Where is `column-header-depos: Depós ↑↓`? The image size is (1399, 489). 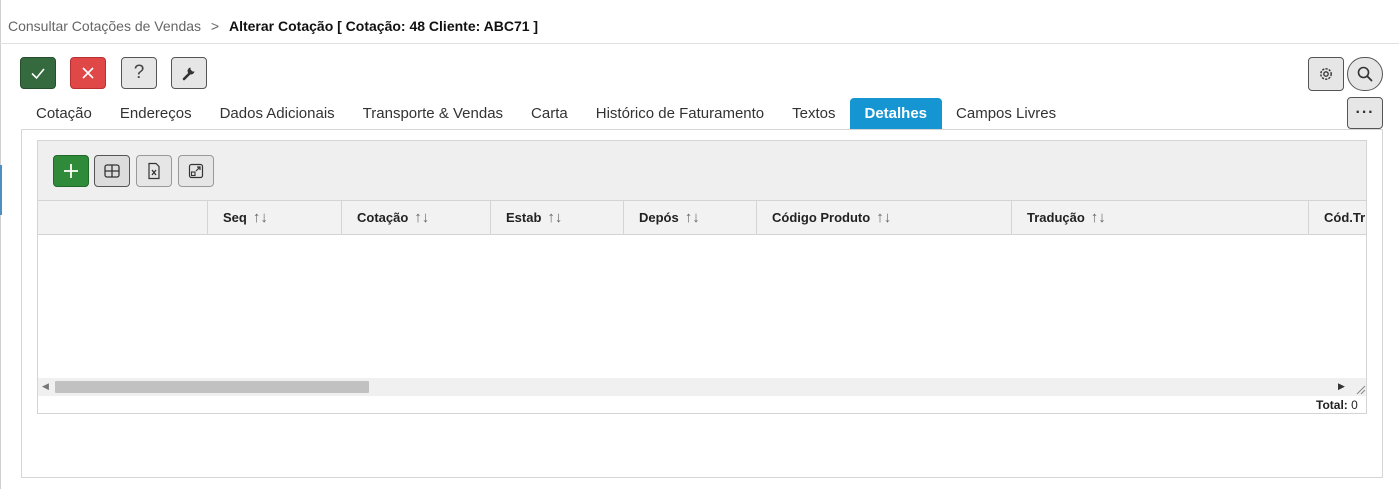
column-header-depos: Depós ↑↓ is located at coordinates (690, 218).